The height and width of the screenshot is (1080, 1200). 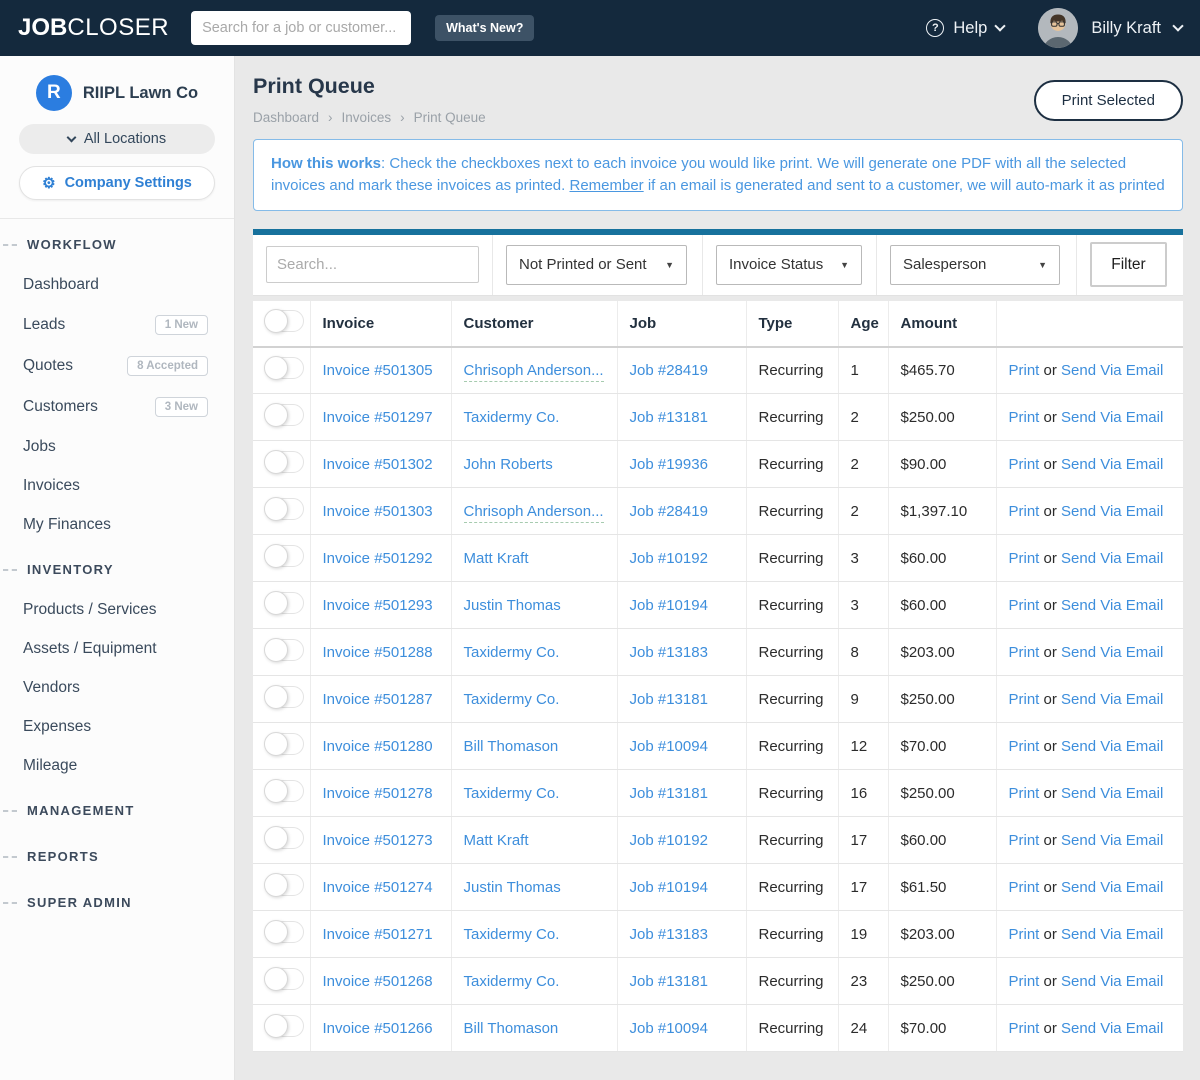 I want to click on invoice-link: Invoice #501287, so click(x=378, y=699).